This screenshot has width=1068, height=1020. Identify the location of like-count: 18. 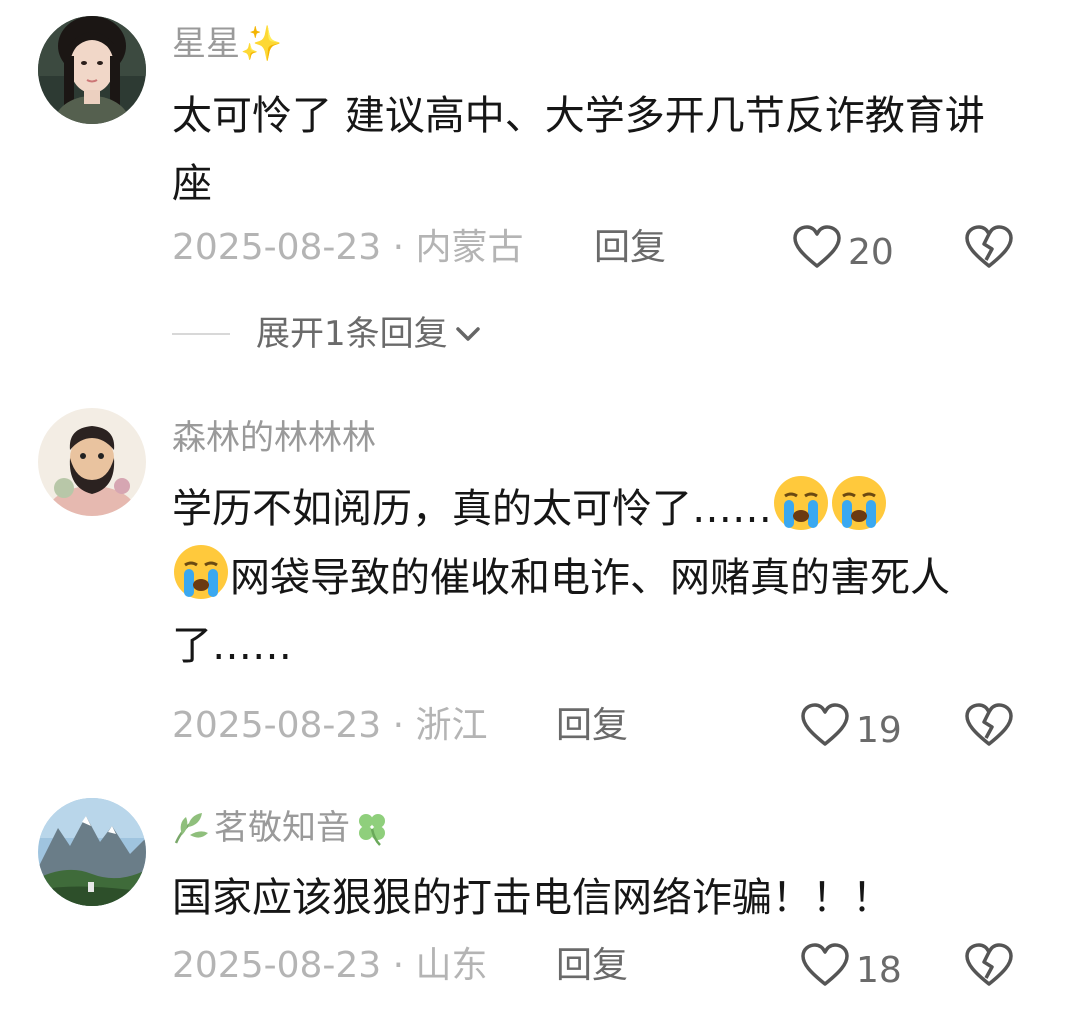
(879, 970).